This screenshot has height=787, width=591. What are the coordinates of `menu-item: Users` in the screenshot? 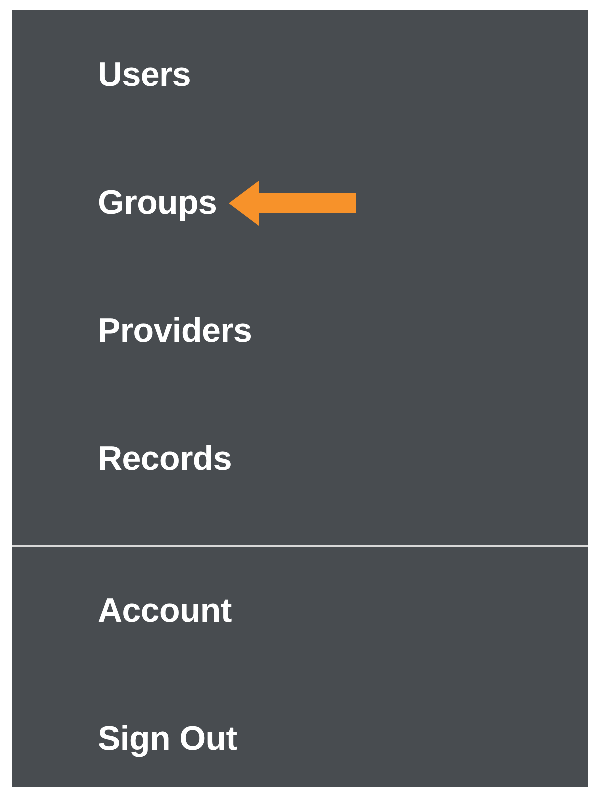 It's located at (145, 75).